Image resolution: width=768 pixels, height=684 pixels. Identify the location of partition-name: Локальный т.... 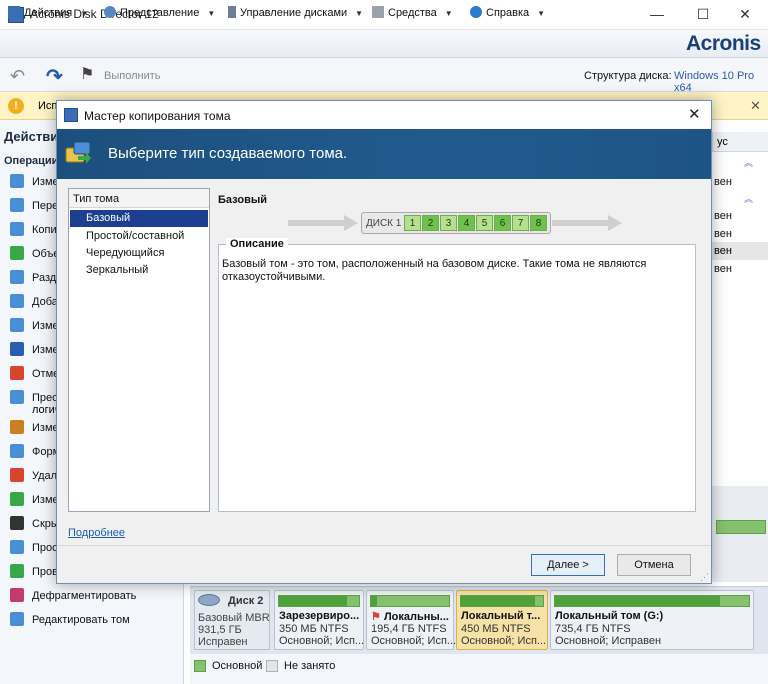
(501, 616).